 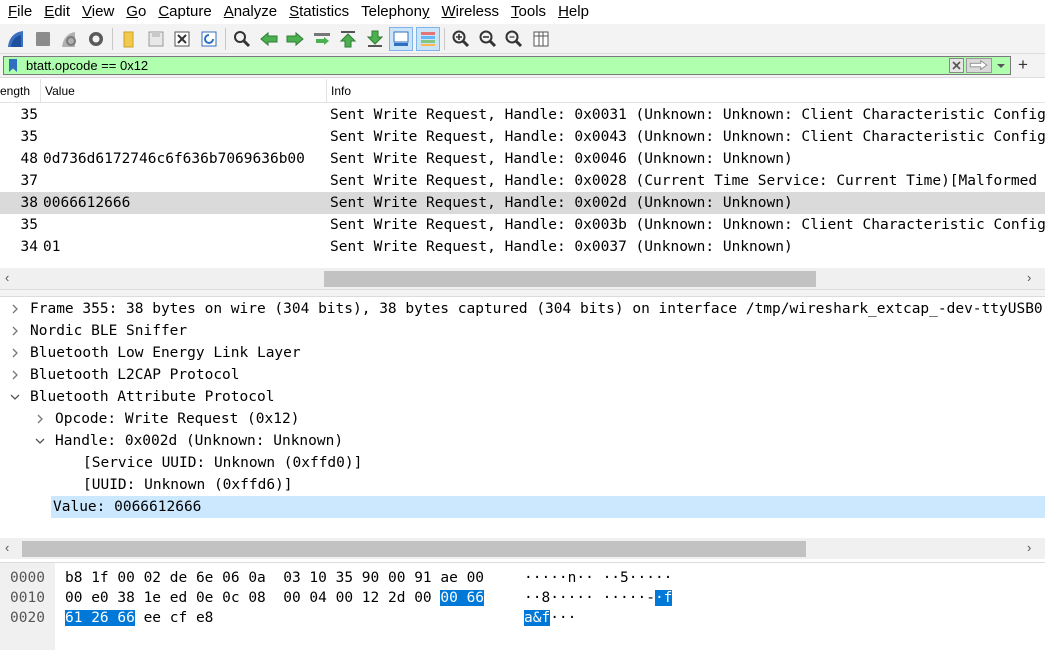 What do you see at coordinates (522, 353) in the screenshot?
I see `tree-item: Bluetooth Low Energy Link Layer` at bounding box center [522, 353].